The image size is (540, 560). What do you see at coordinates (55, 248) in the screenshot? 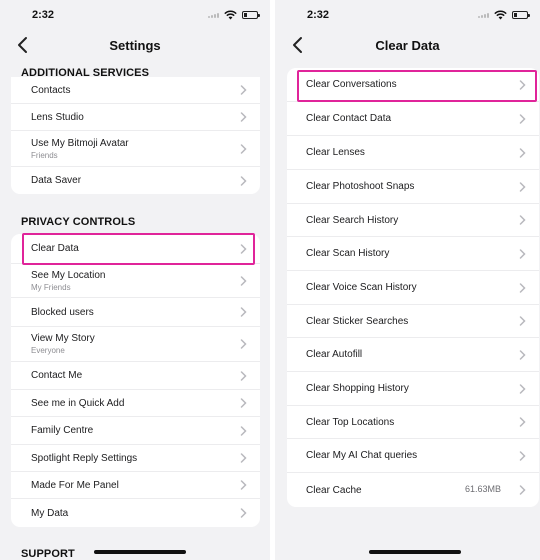
I see `item-label: Clear Data` at bounding box center [55, 248].